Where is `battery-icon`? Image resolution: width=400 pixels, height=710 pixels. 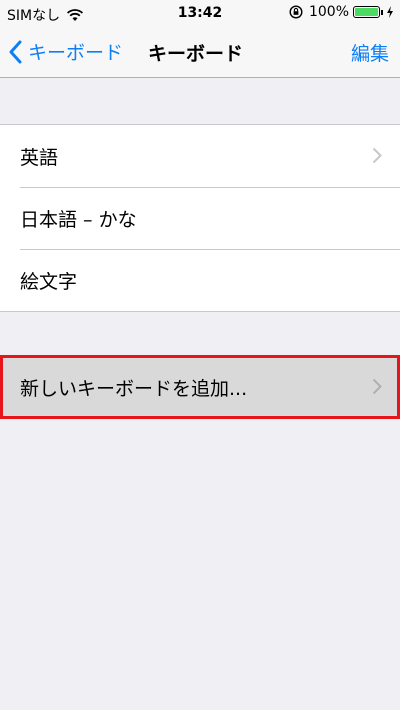 battery-icon is located at coordinates (366, 12).